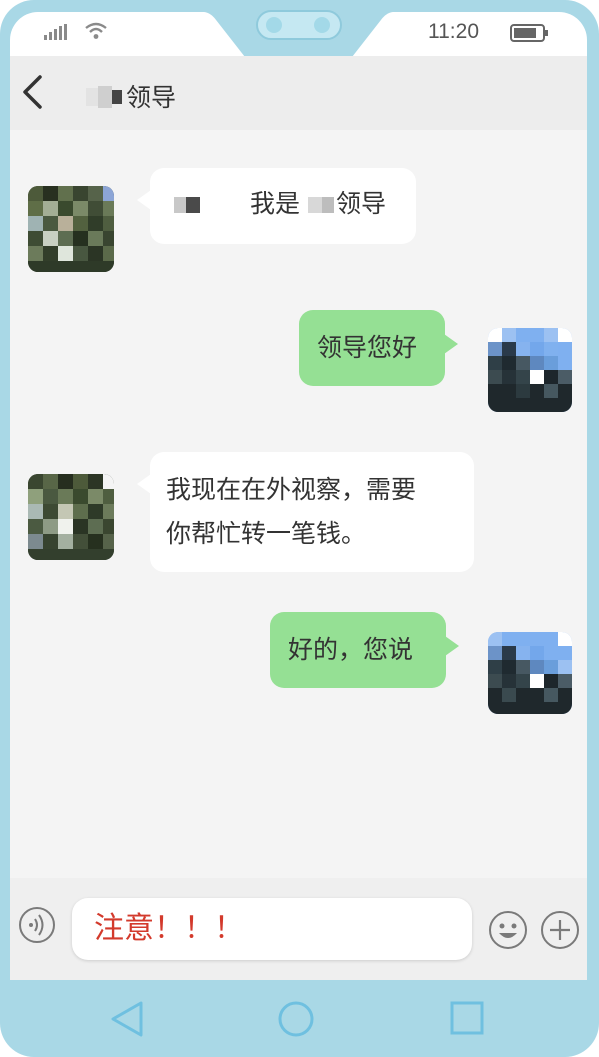 The height and width of the screenshot is (1057, 599). Describe the element at coordinates (298, 93) in the screenshot. I see `chat-header: 领导` at that location.